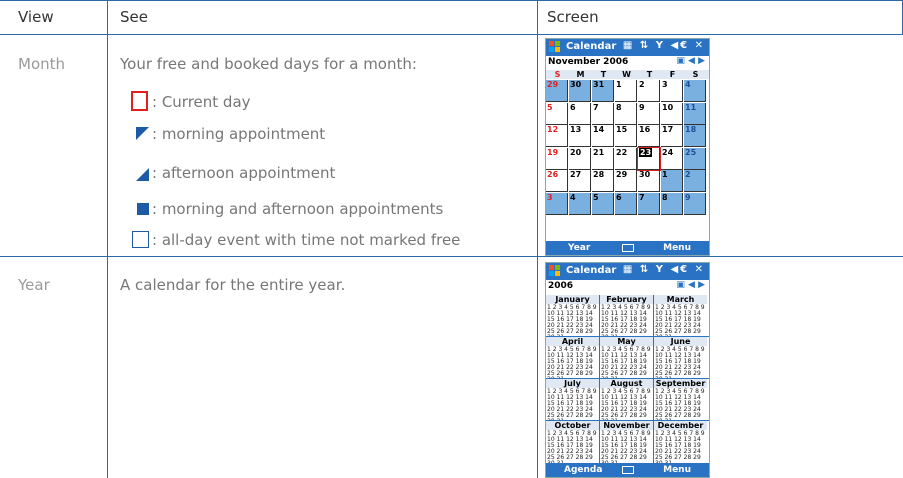  What do you see at coordinates (572, 299) in the screenshot?
I see `year-month-header: January` at bounding box center [572, 299].